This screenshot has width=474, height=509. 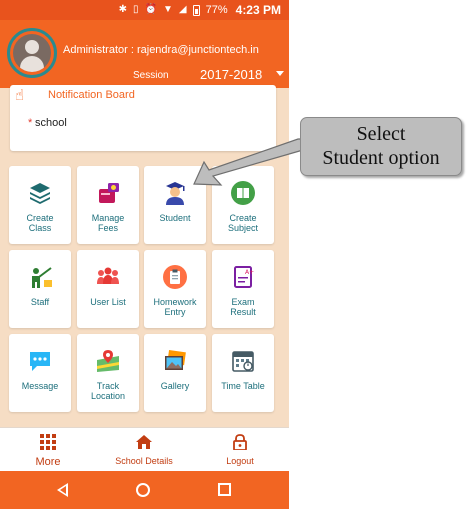 I want to click on avatar, so click(x=32, y=53).